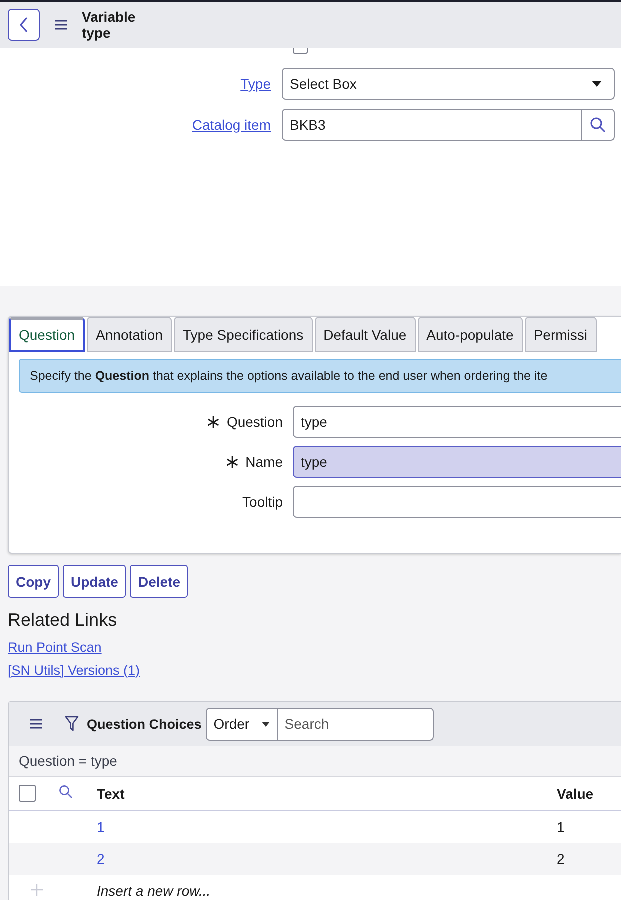 This screenshot has height=900, width=621. I want to click on field-label-link: Type, so click(141, 84).